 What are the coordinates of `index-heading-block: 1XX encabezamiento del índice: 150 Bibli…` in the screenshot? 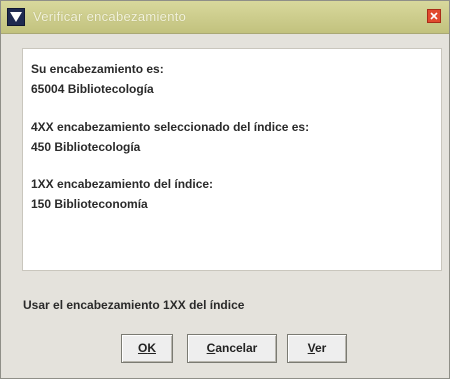 It's located at (122, 194).